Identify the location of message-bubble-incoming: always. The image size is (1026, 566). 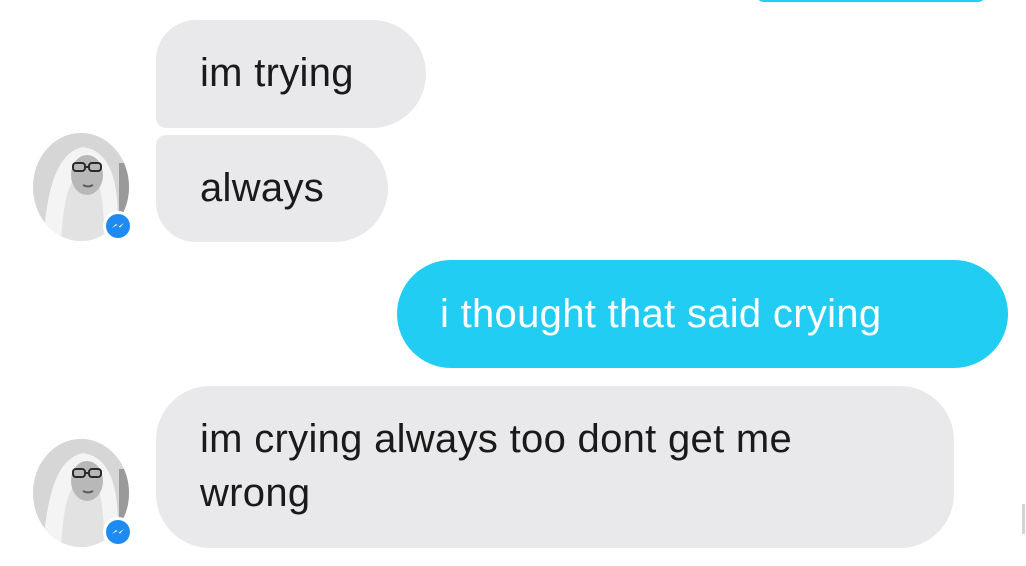
(272, 188).